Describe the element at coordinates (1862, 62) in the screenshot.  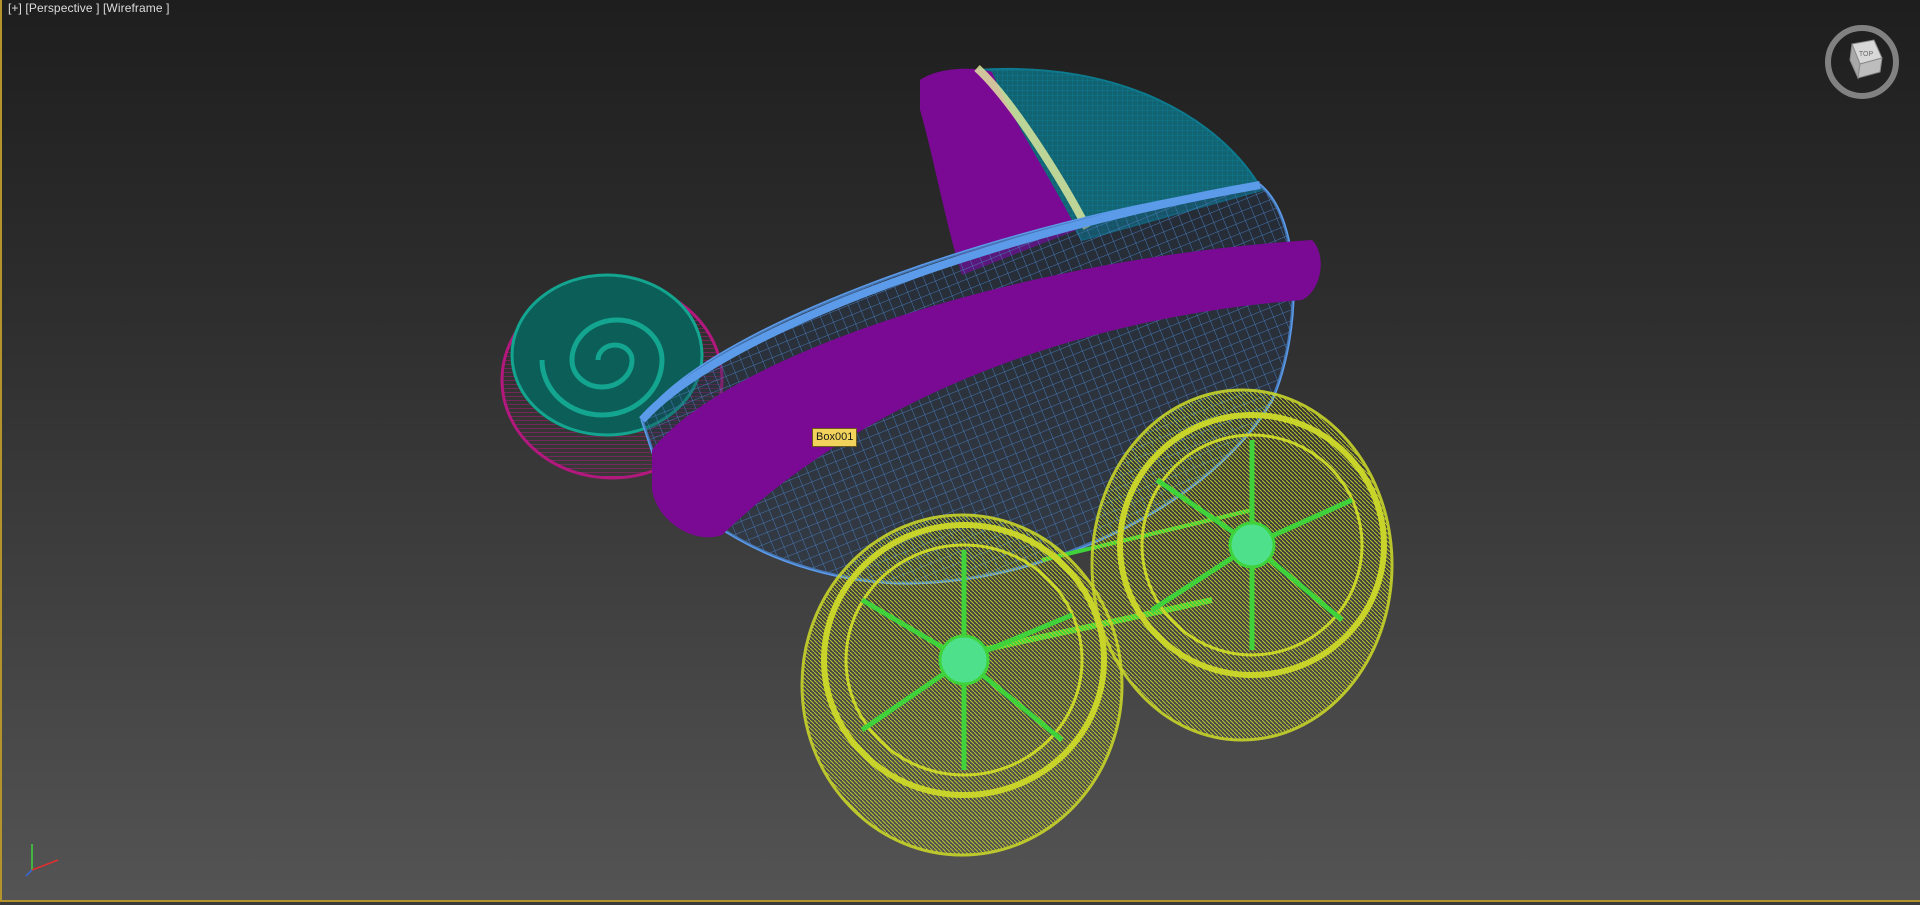
I see `viewcube-icon: TOP` at that location.